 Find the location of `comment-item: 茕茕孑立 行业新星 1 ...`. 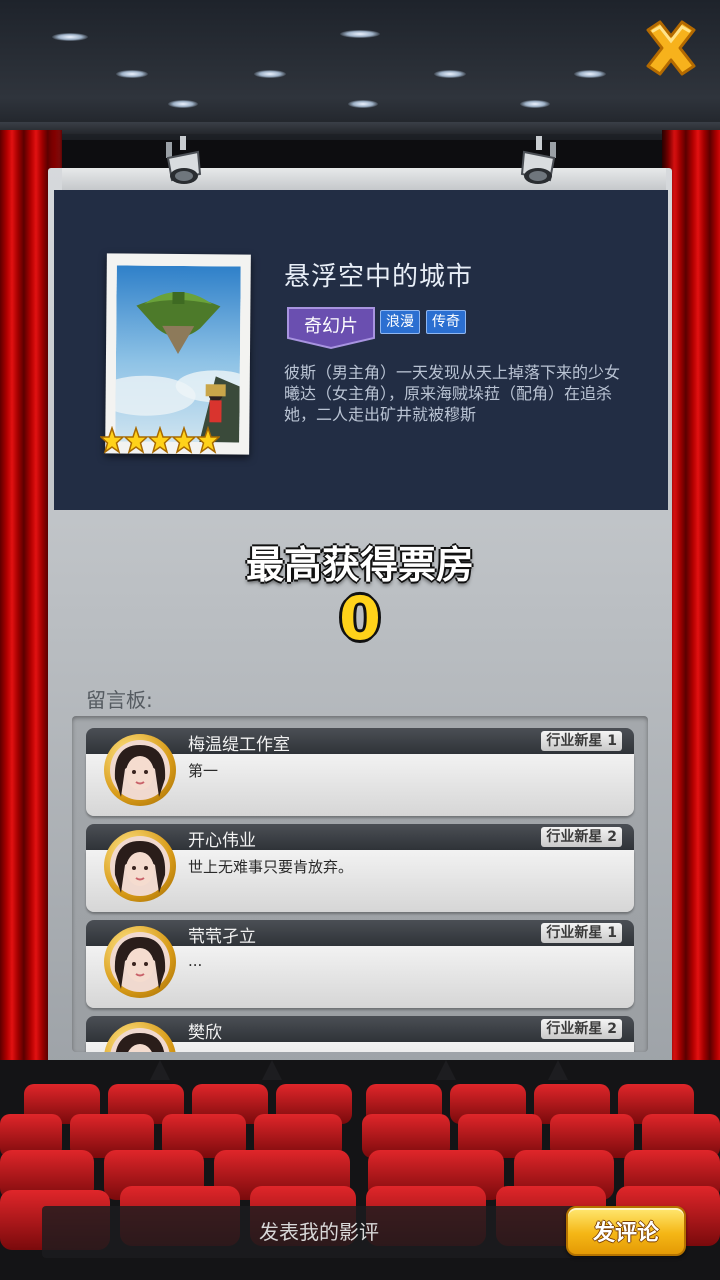

comment-item: 茕茕孑立 行业新星 1 ... is located at coordinates (360, 964).